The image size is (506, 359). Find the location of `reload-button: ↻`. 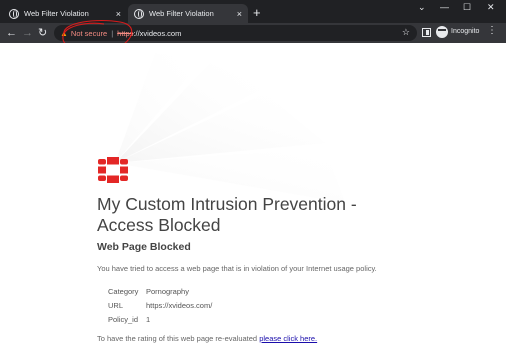

reload-button: ↻ is located at coordinates (42, 33).